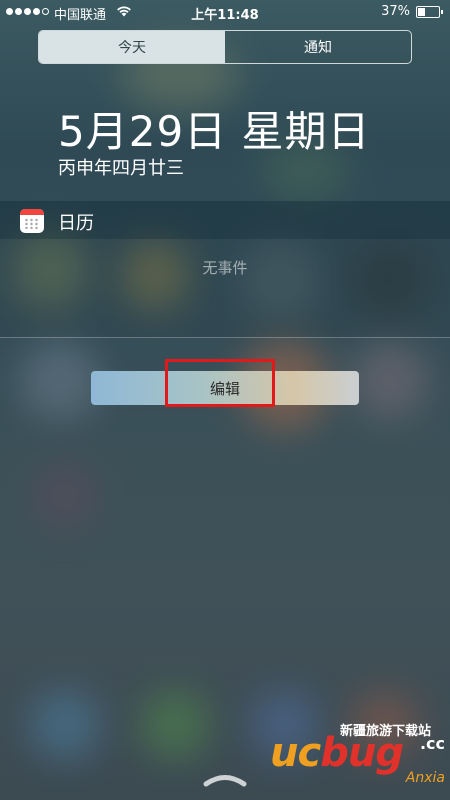 The height and width of the screenshot is (800, 450). I want to click on watermark-brand: ucbug, so click(337, 753).